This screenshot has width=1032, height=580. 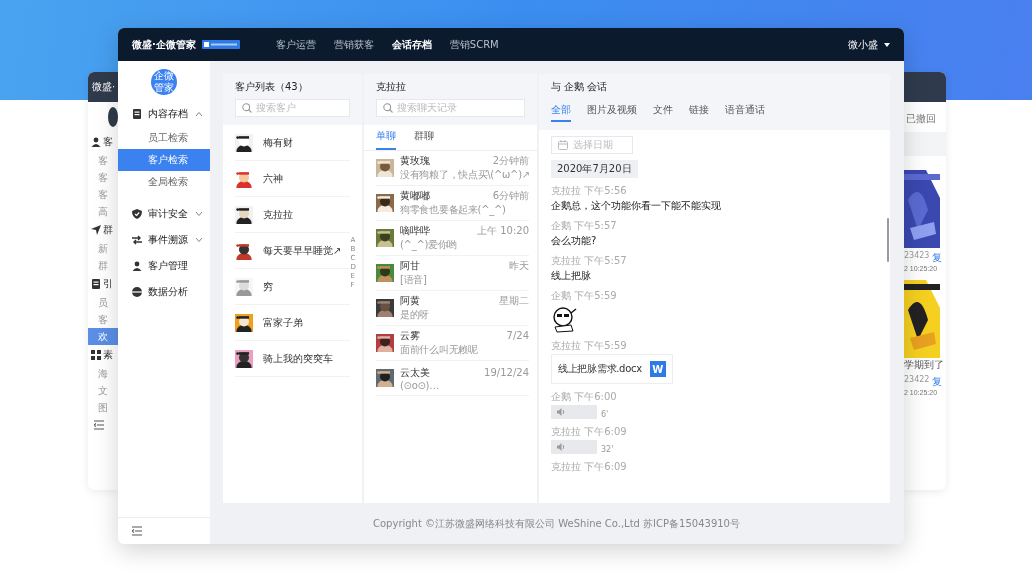 What do you see at coordinates (164, 240) in the screenshot?
I see `menu-item: 事件溯源` at bounding box center [164, 240].